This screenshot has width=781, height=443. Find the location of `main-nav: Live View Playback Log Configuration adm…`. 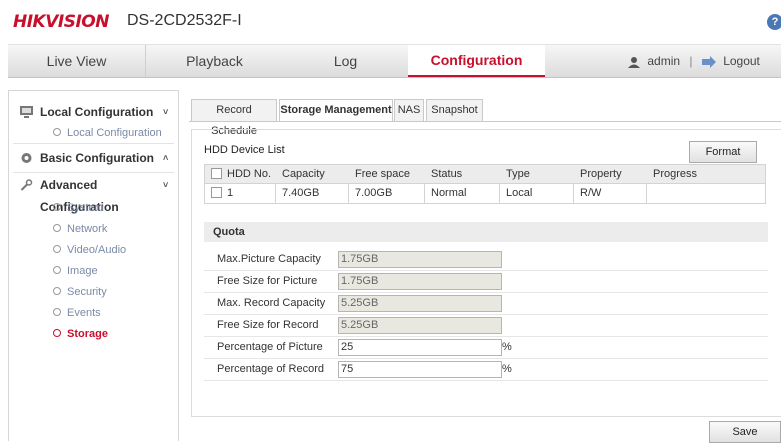

main-nav: Live View Playback Log Configuration adm… is located at coordinates (394, 61).